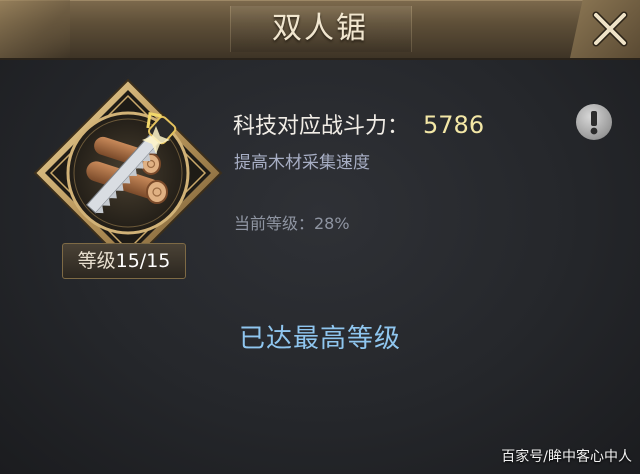  I want to click on close-icon, so click(610, 29).